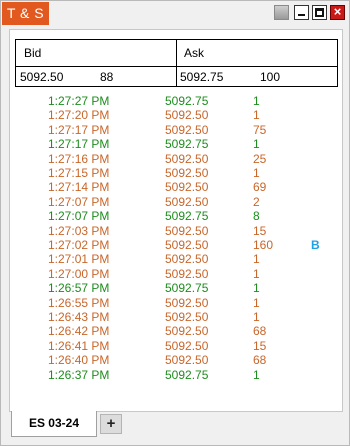 The width and height of the screenshot is (350, 446). What do you see at coordinates (256, 216) in the screenshot?
I see `trade-size: 8` at bounding box center [256, 216].